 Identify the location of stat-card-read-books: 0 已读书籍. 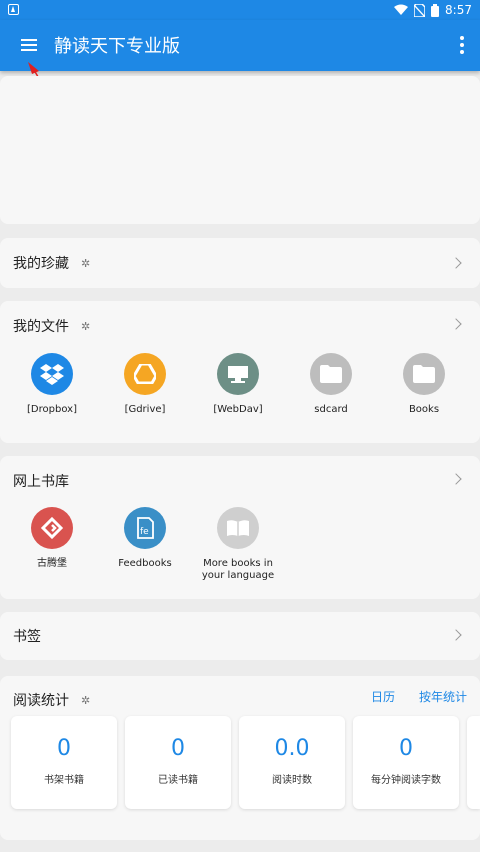
(178, 762).